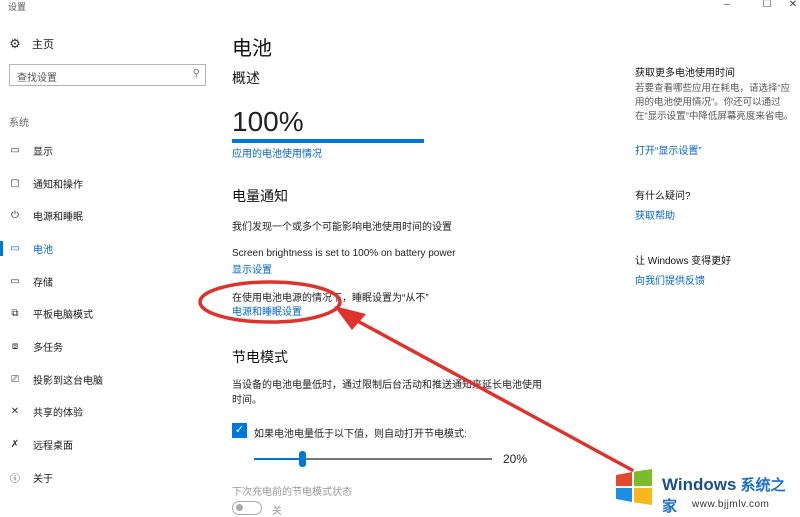 The height and width of the screenshot is (517, 800). What do you see at coordinates (58, 185) in the screenshot?
I see `sidebar-item-label: 通知和操作` at bounding box center [58, 185].